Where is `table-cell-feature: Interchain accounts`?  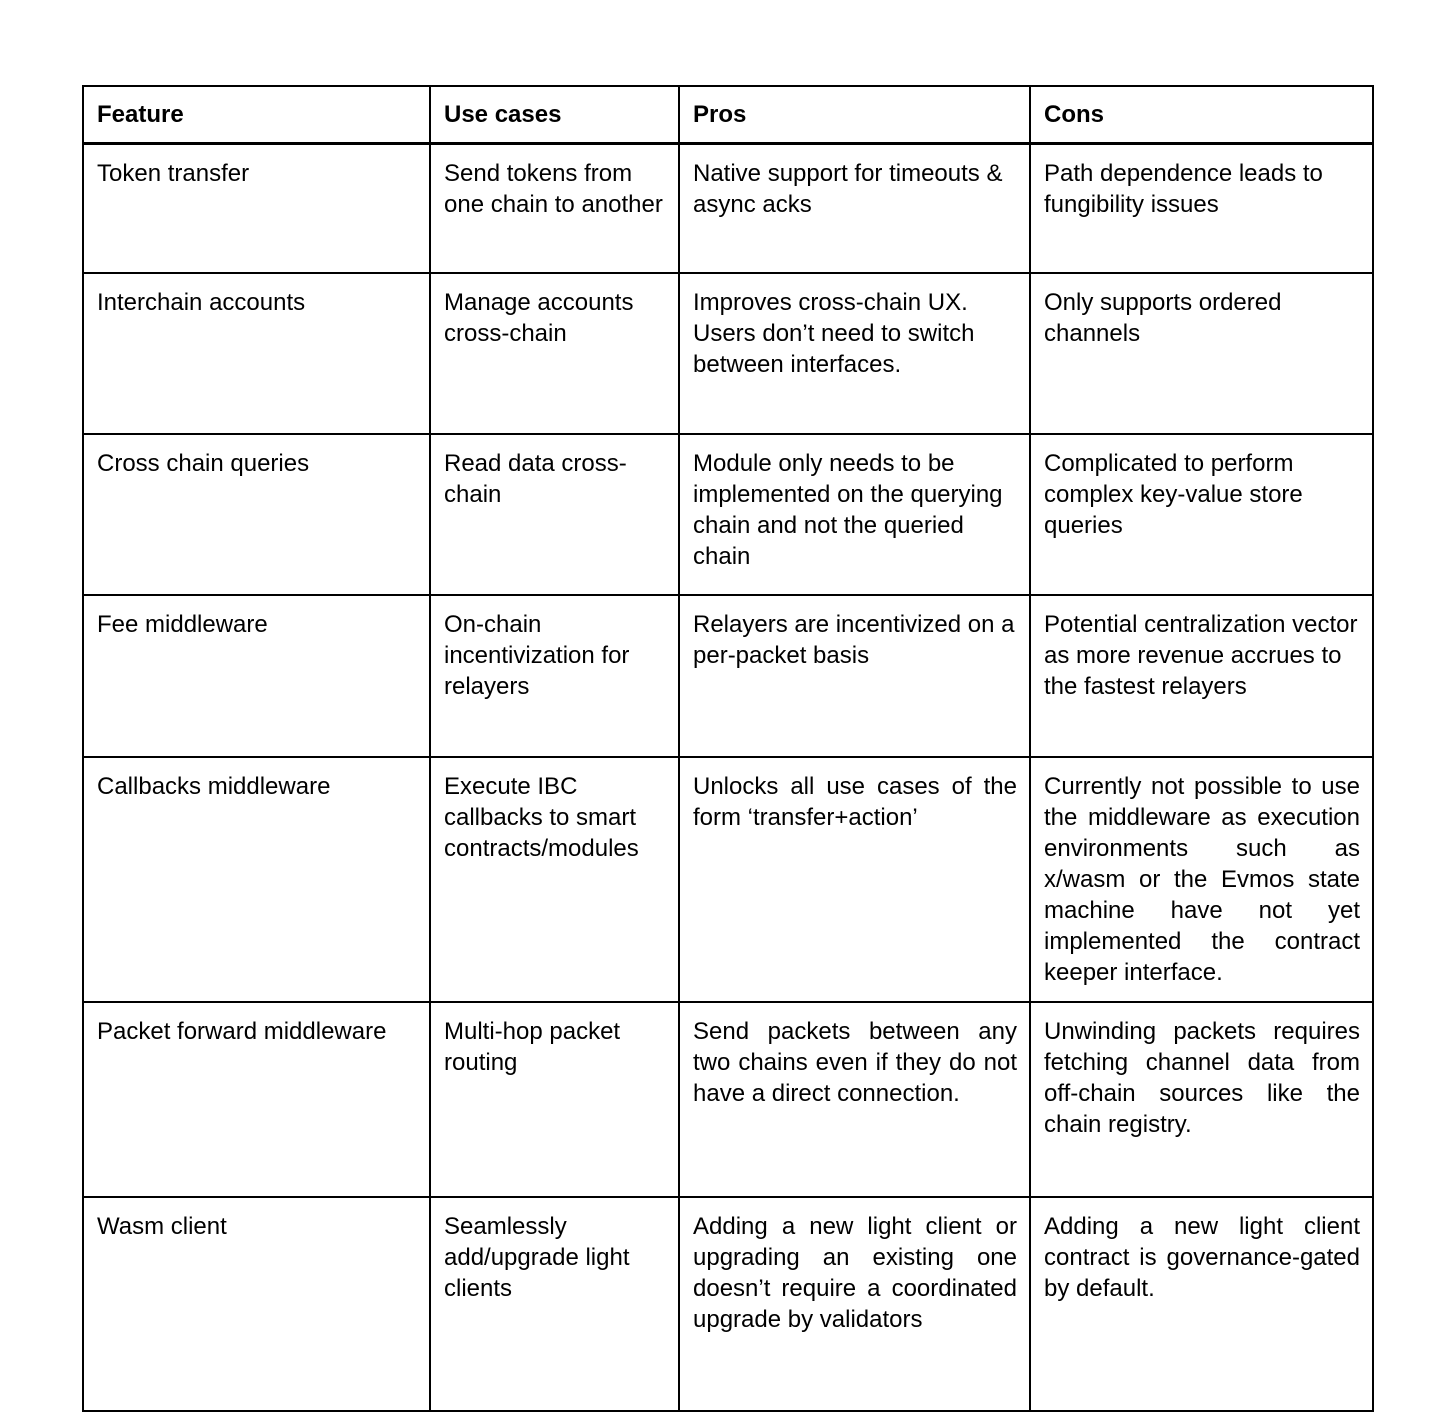
table-cell-feature: Interchain accounts is located at coordinates (256, 353).